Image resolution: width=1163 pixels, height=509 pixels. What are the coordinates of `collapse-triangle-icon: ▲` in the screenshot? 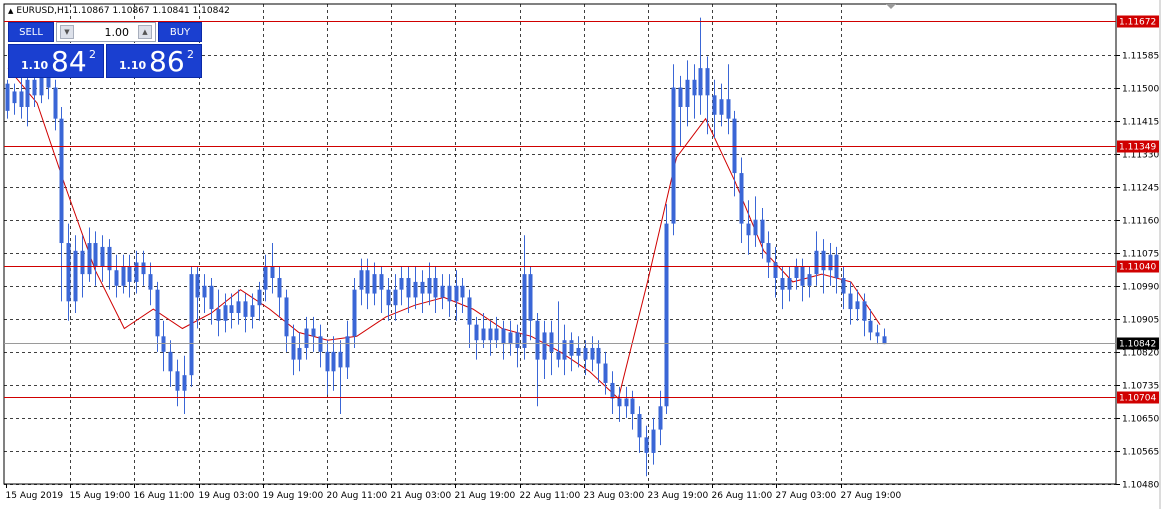 It's located at (10, 11).